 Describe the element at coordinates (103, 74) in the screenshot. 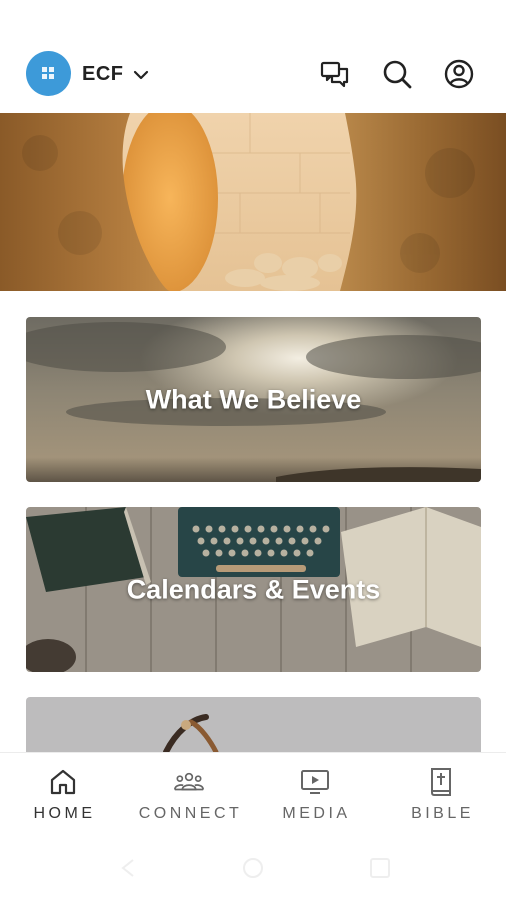

I see `org-name: ECF` at that location.